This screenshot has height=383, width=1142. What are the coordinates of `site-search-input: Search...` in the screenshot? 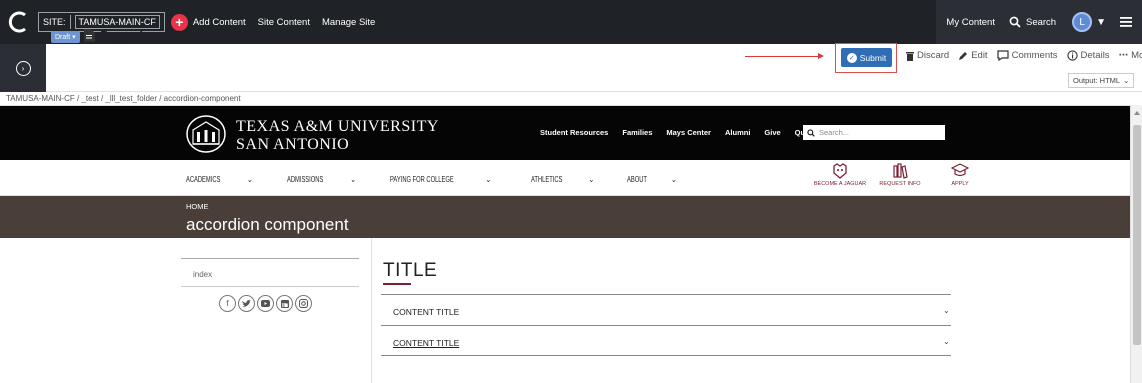 It's located at (874, 132).